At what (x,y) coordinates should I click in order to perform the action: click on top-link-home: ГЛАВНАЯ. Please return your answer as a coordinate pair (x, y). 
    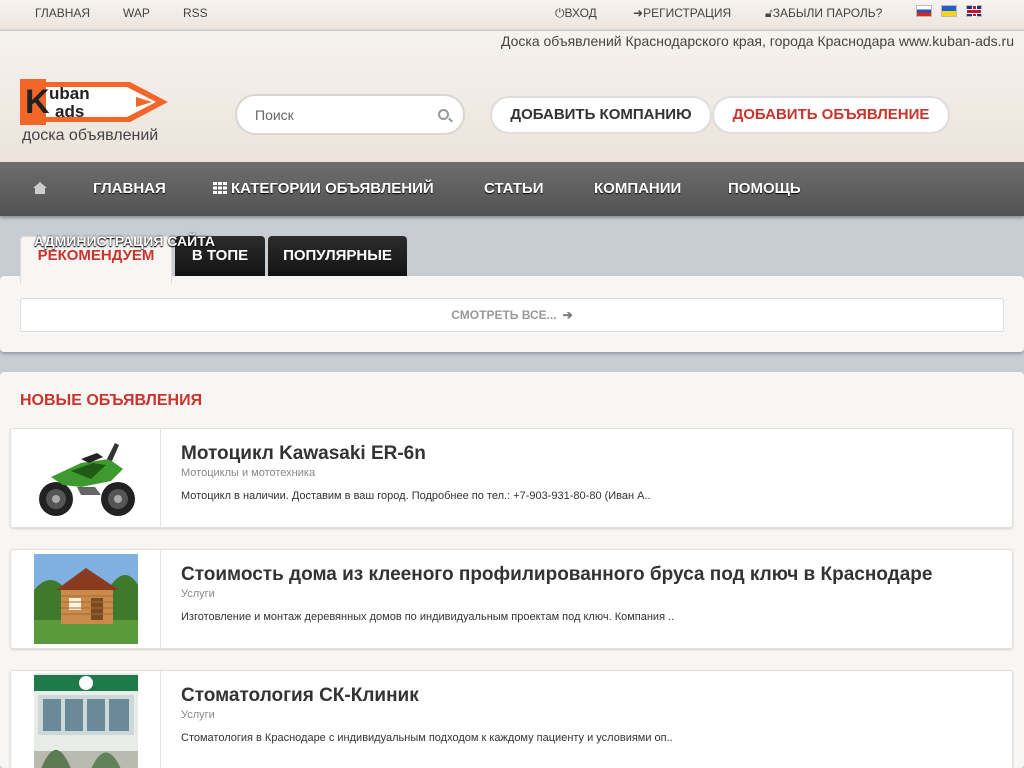
    Looking at the image, I should click on (62, 13).